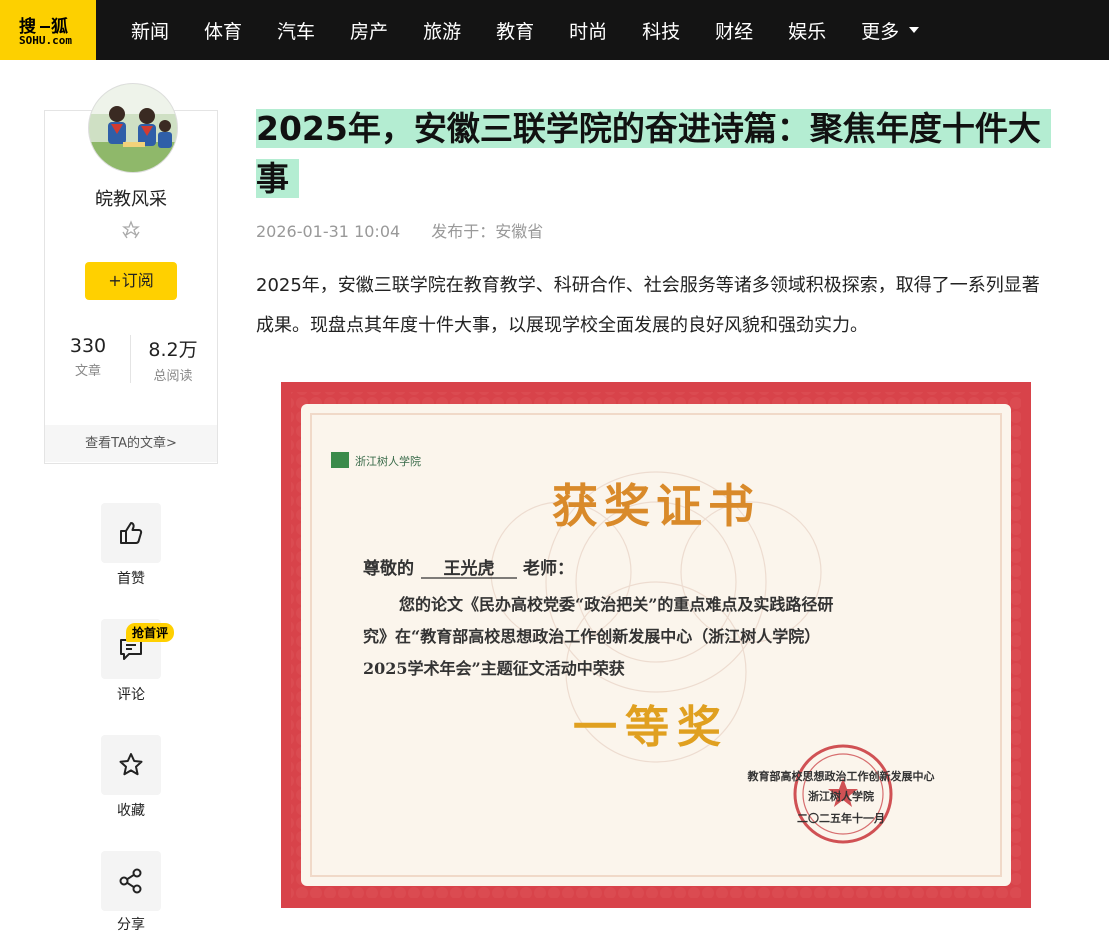 The image size is (1109, 934). Describe the element at coordinates (173, 376) in the screenshot. I see `reads-label: 总阅读` at that location.